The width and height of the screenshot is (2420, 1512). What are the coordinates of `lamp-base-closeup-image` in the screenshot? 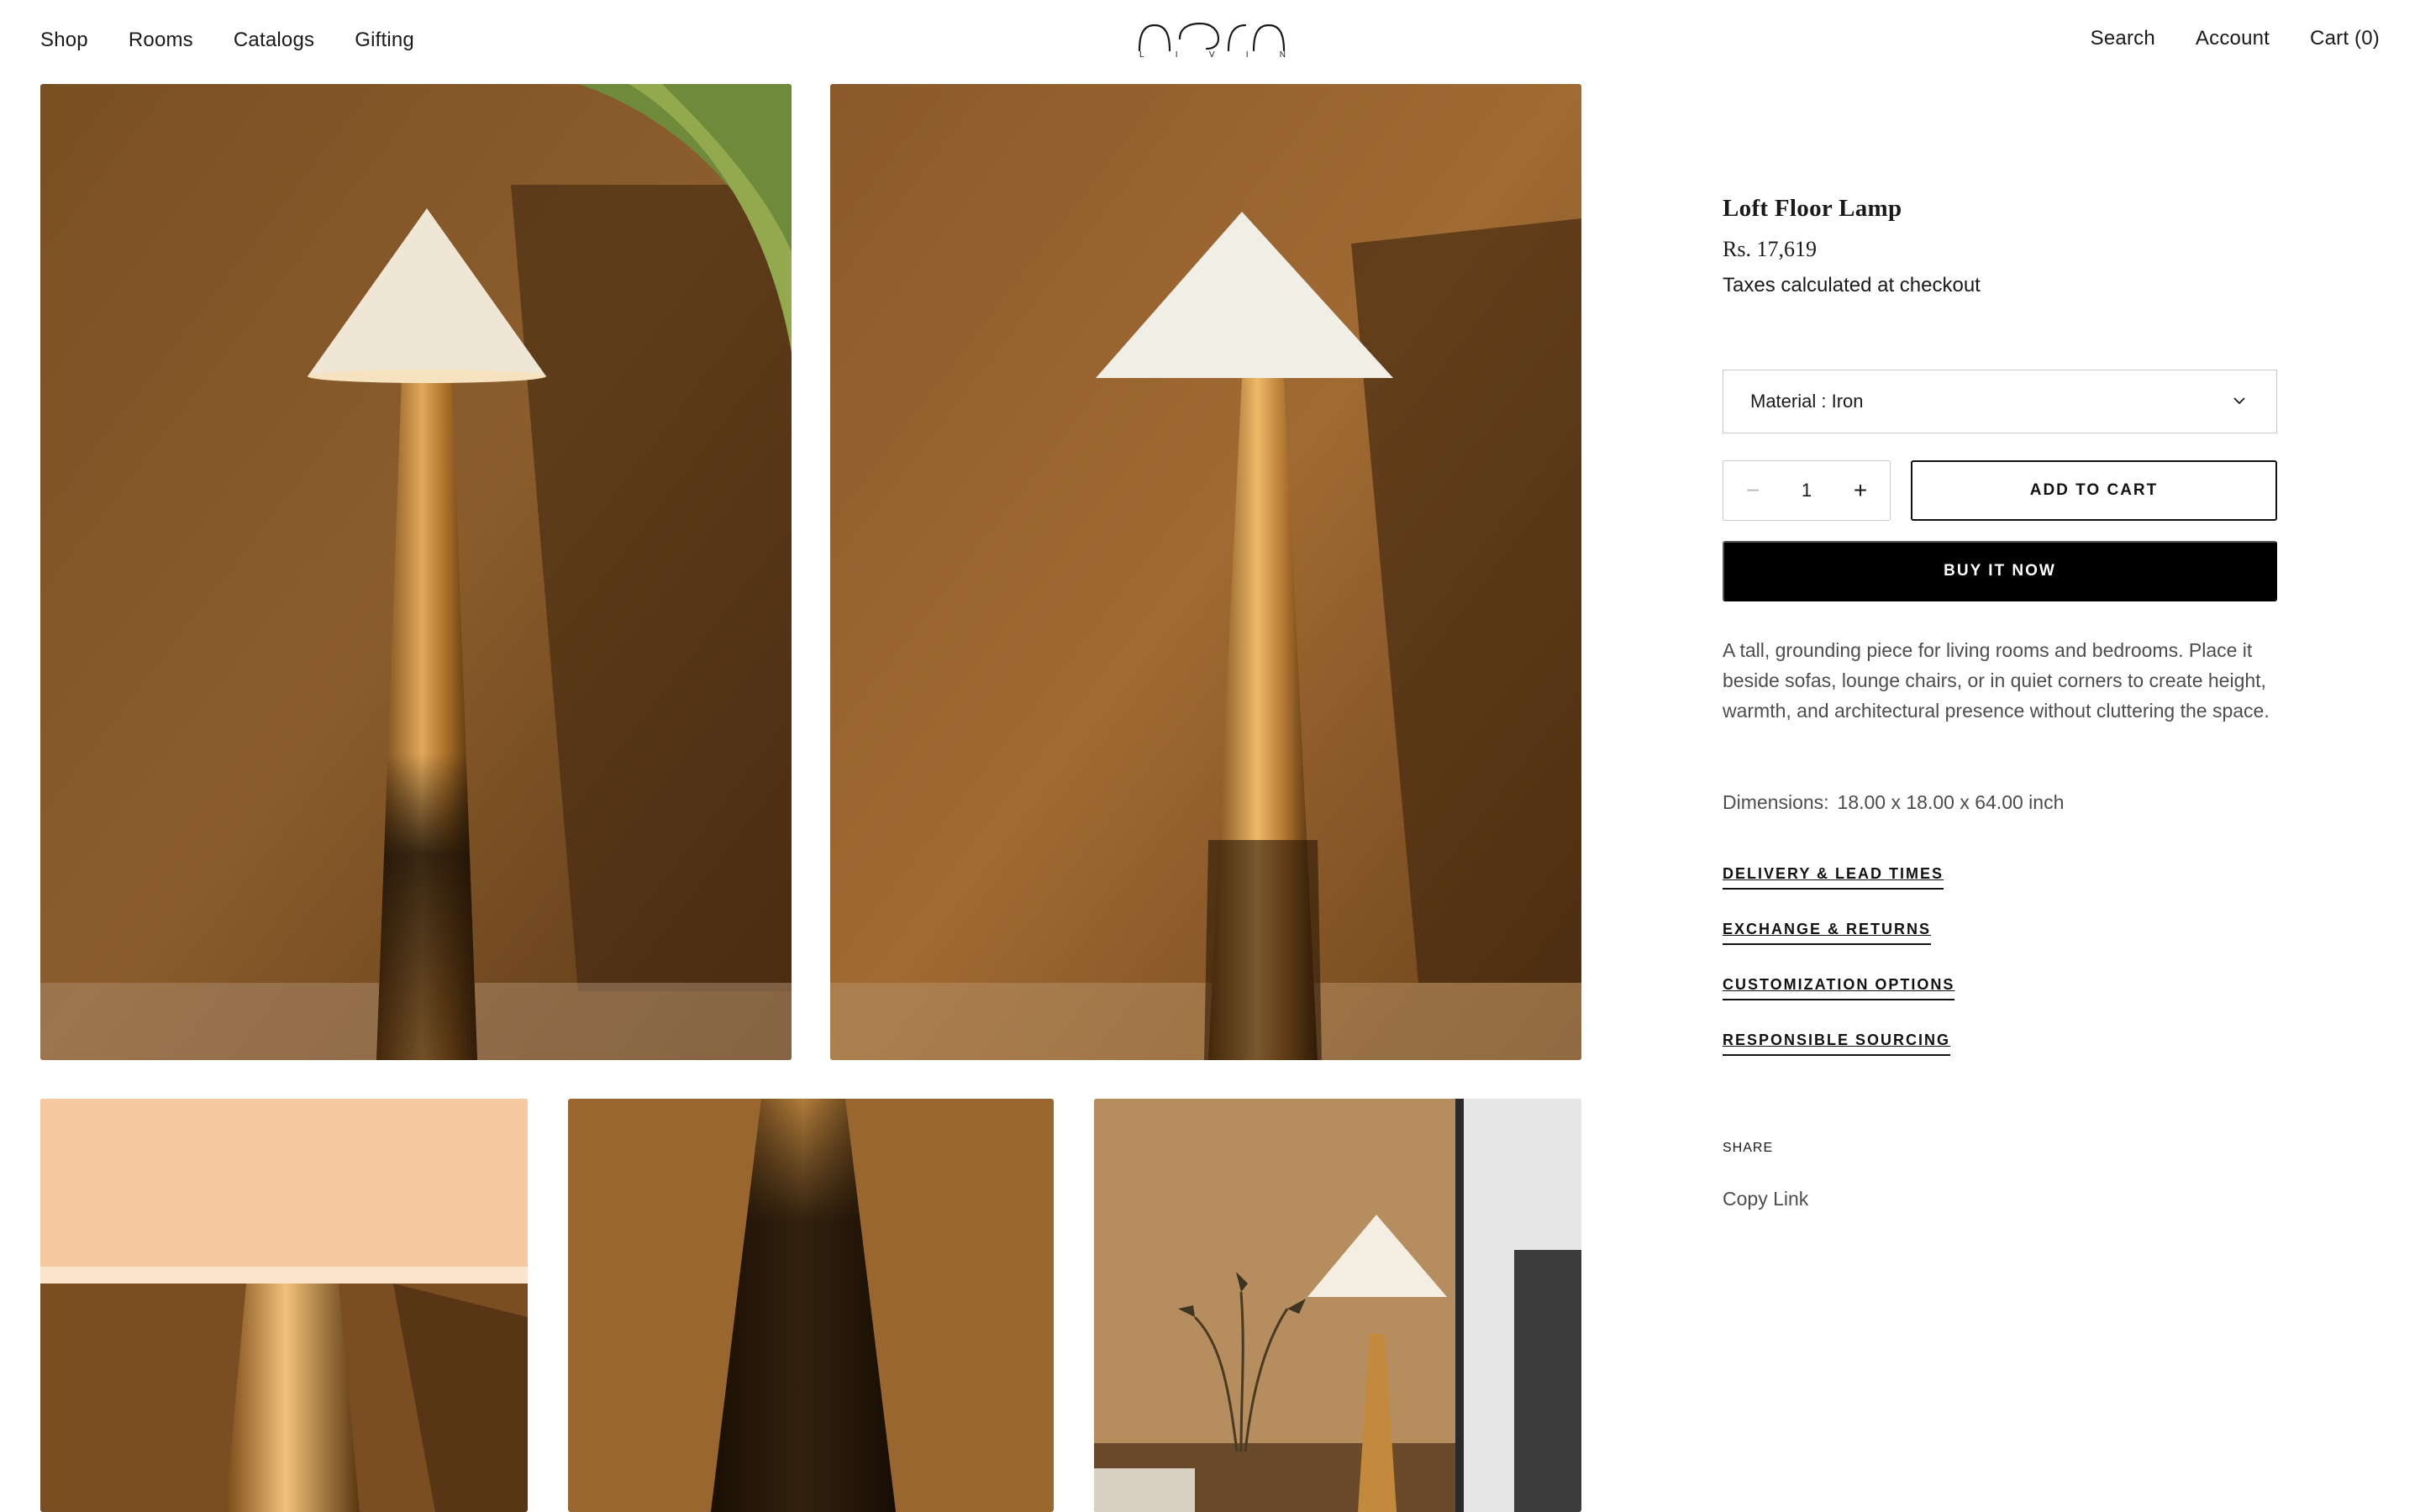 It's located at (811, 1305).